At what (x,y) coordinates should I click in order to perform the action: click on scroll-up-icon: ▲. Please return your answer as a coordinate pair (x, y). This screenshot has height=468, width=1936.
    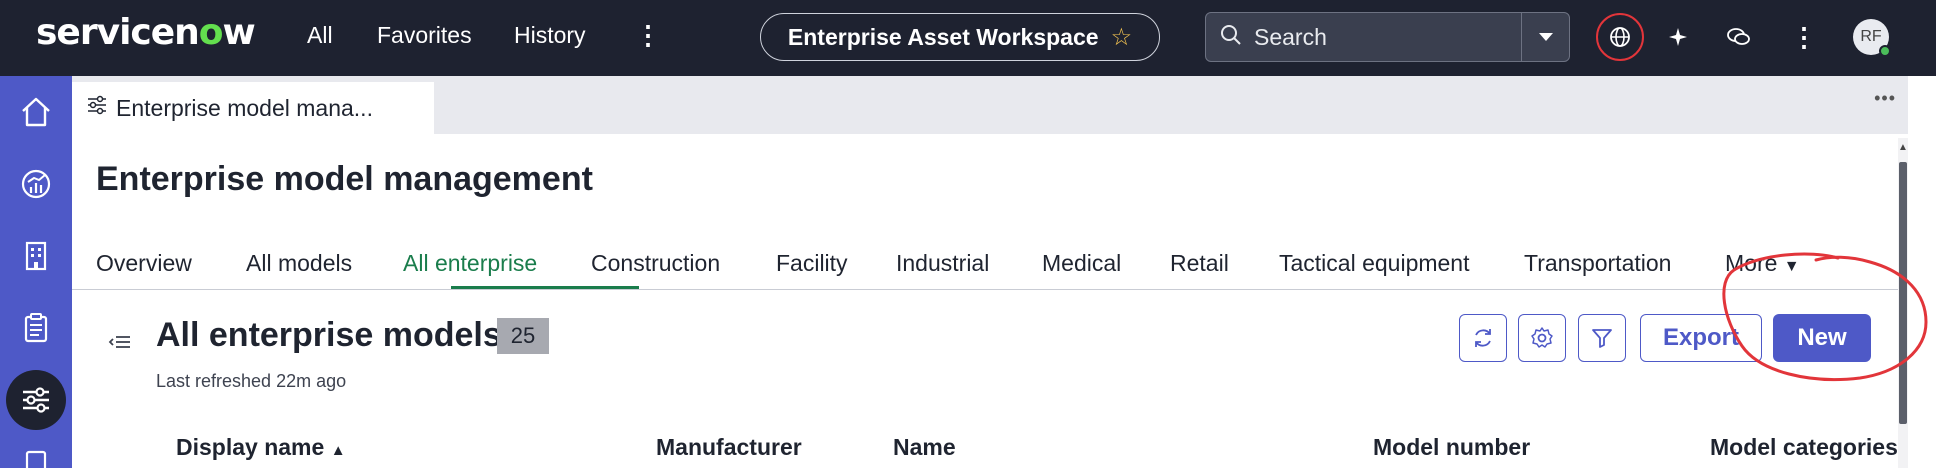
    Looking at the image, I should click on (1903, 147).